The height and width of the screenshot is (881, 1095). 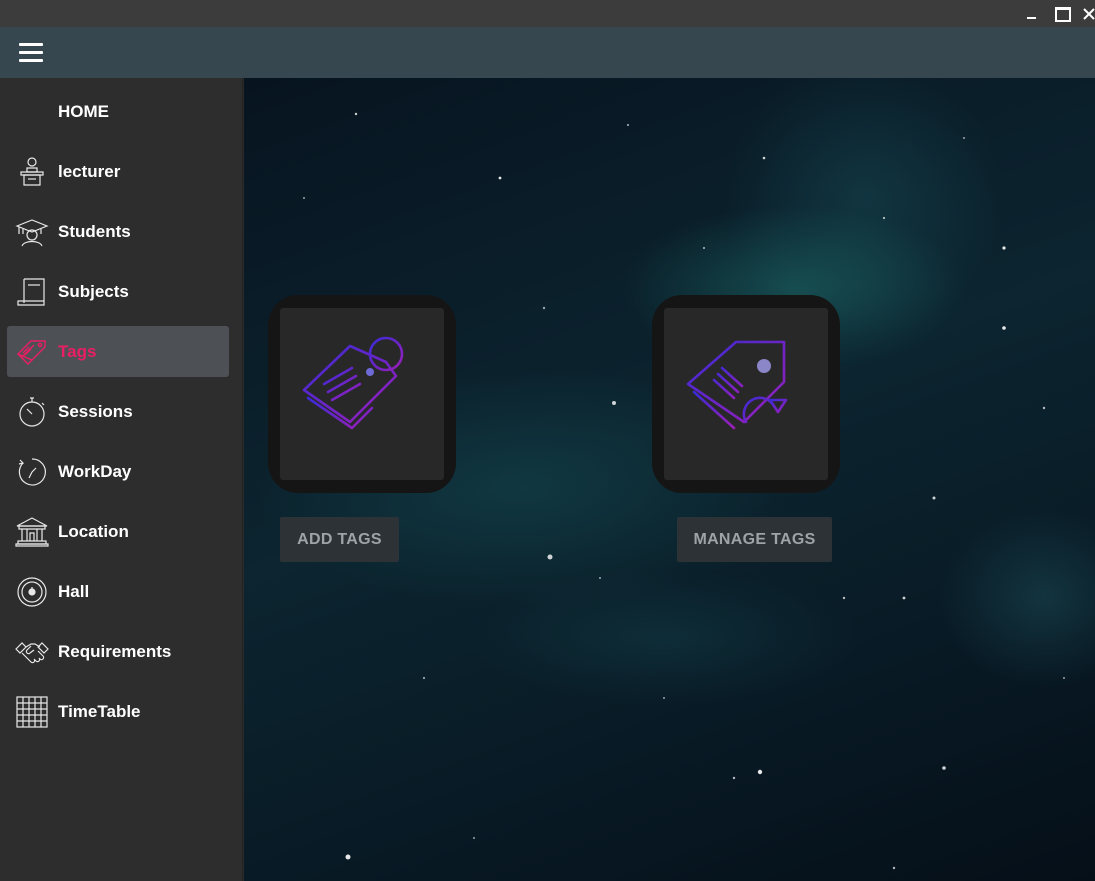 What do you see at coordinates (31, 352) in the screenshot?
I see `tag-icon` at bounding box center [31, 352].